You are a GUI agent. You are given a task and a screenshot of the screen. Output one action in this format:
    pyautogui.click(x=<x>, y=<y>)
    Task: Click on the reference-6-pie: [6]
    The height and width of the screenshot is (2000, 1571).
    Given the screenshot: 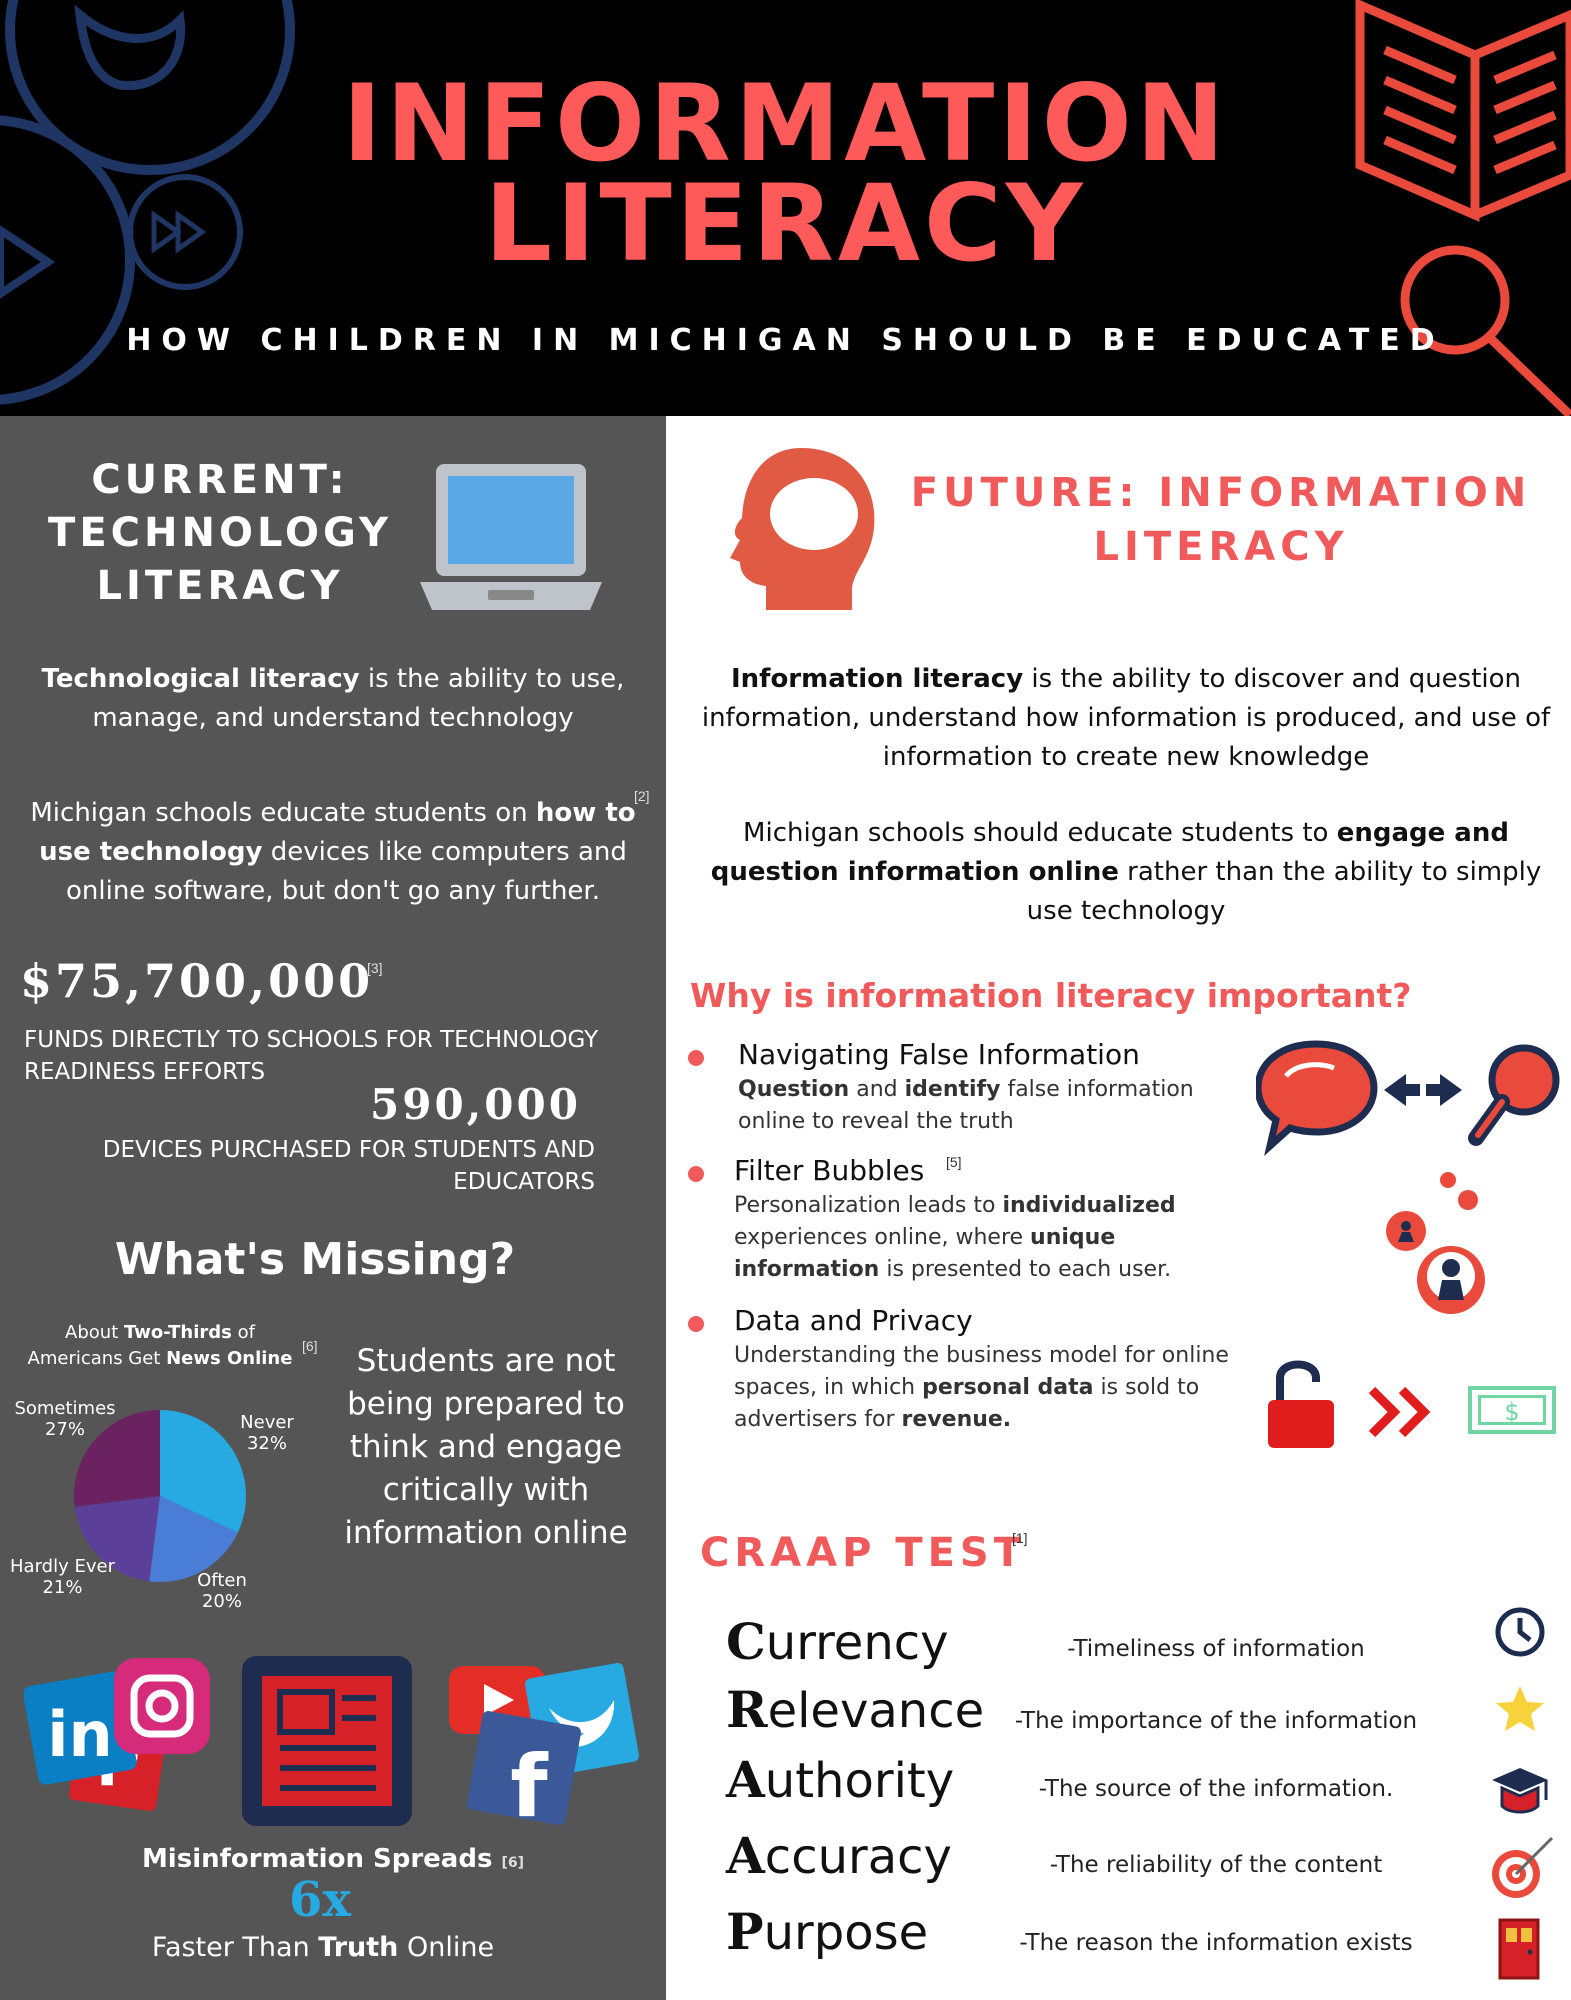 What is the action you would take?
    pyautogui.click(x=310, y=1346)
    